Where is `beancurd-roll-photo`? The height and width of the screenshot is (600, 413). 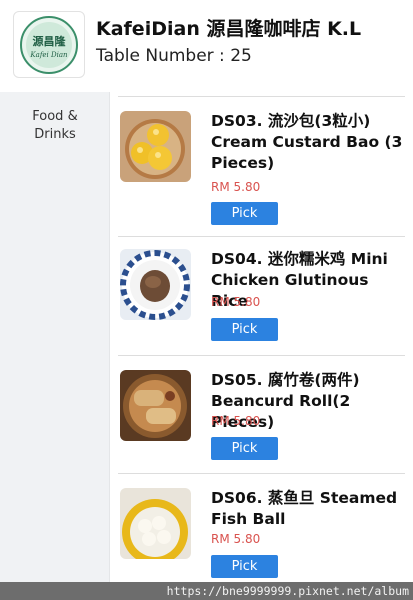
beancurd-roll-photo is located at coordinates (155, 405).